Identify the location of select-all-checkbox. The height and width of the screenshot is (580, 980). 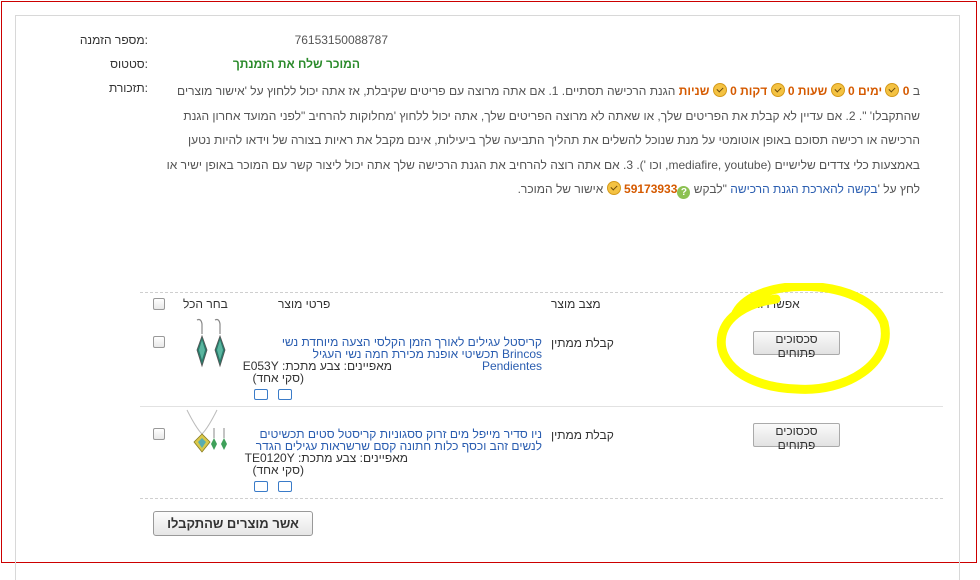
(159, 304).